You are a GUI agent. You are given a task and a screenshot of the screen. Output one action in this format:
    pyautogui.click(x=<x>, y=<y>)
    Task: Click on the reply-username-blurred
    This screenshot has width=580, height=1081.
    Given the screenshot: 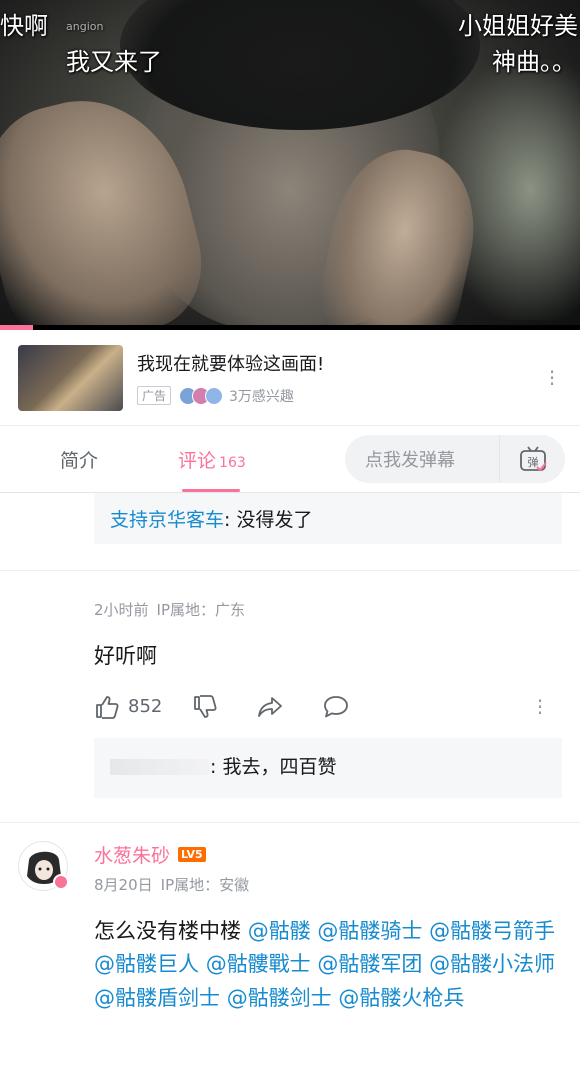 What is the action you would take?
    pyautogui.click(x=160, y=767)
    